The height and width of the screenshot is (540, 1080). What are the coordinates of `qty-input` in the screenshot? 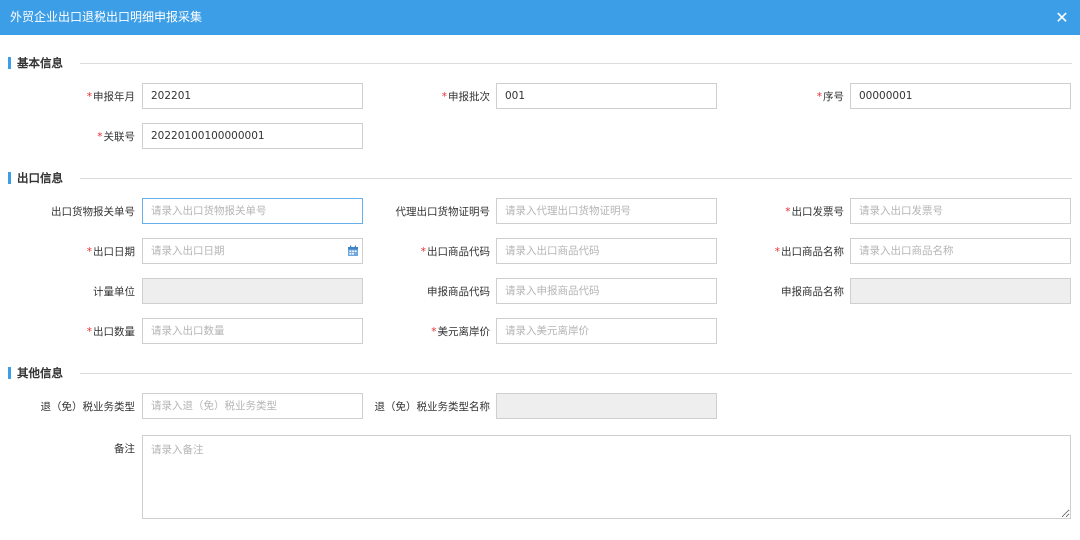 It's located at (252, 331).